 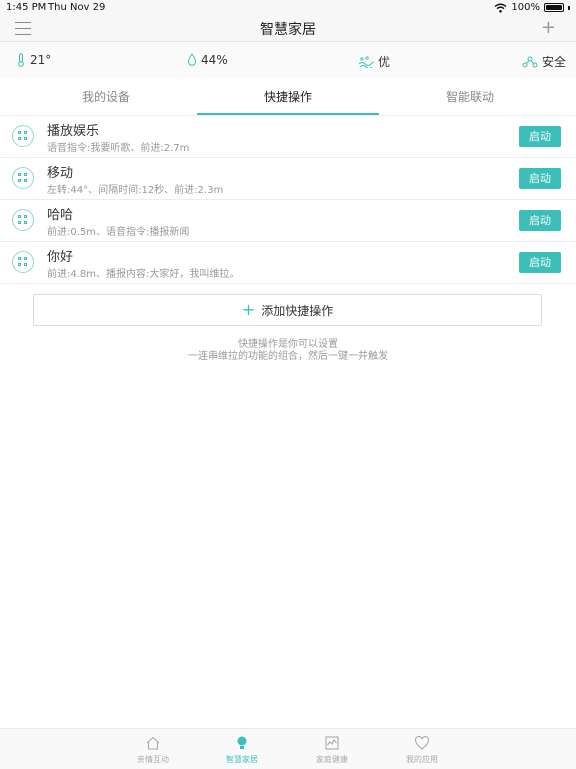 I want to click on humidity-item: 44%, so click(x=207, y=60).